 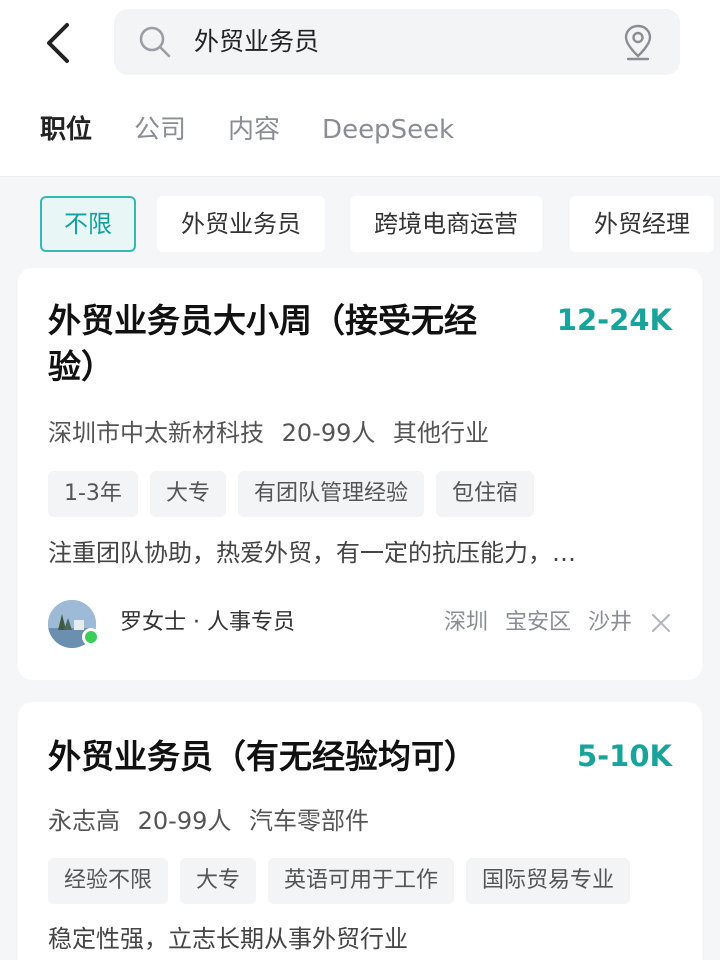 I want to click on company-info: 深圳市中太新材科技 20-99人 其他行业, so click(x=273, y=433).